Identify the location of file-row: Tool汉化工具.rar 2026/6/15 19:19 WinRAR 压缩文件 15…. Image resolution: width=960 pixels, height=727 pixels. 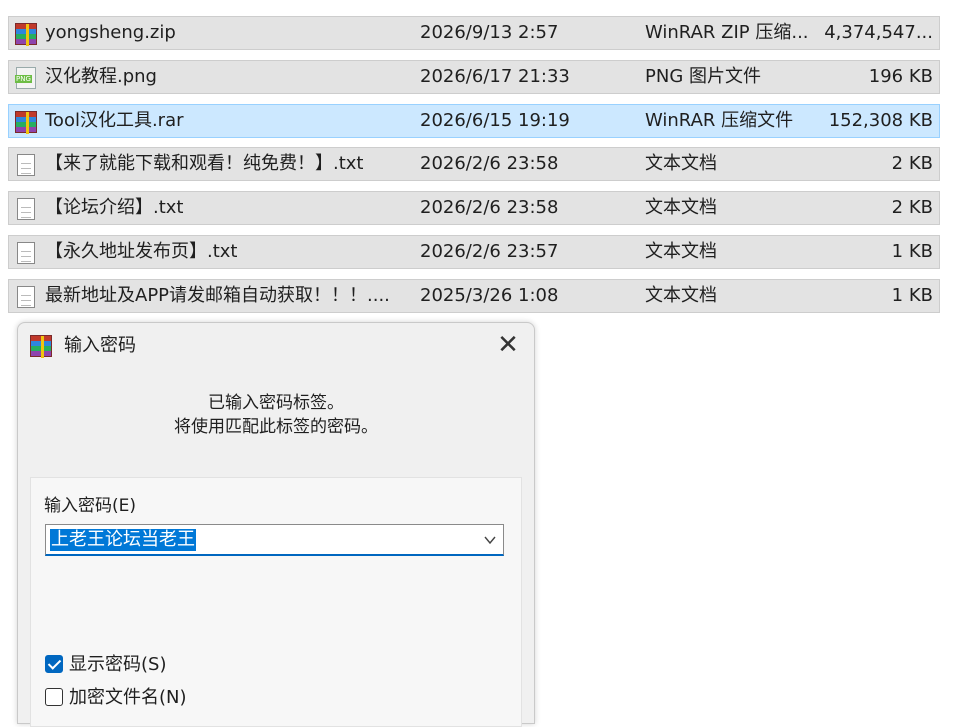
(474, 121).